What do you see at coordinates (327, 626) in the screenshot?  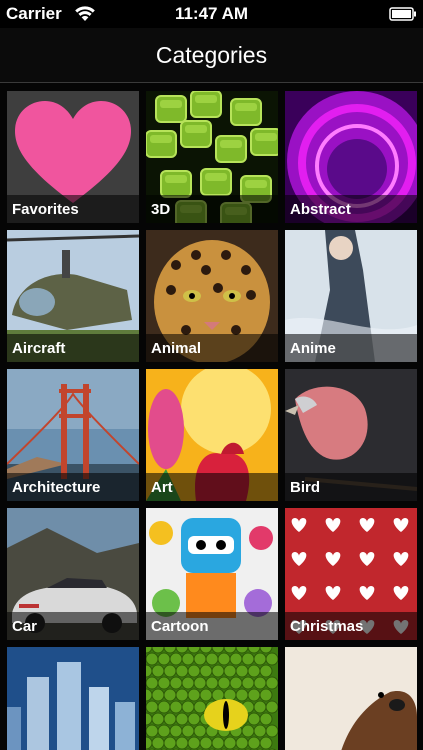 I see `category-label: Christmas` at bounding box center [327, 626].